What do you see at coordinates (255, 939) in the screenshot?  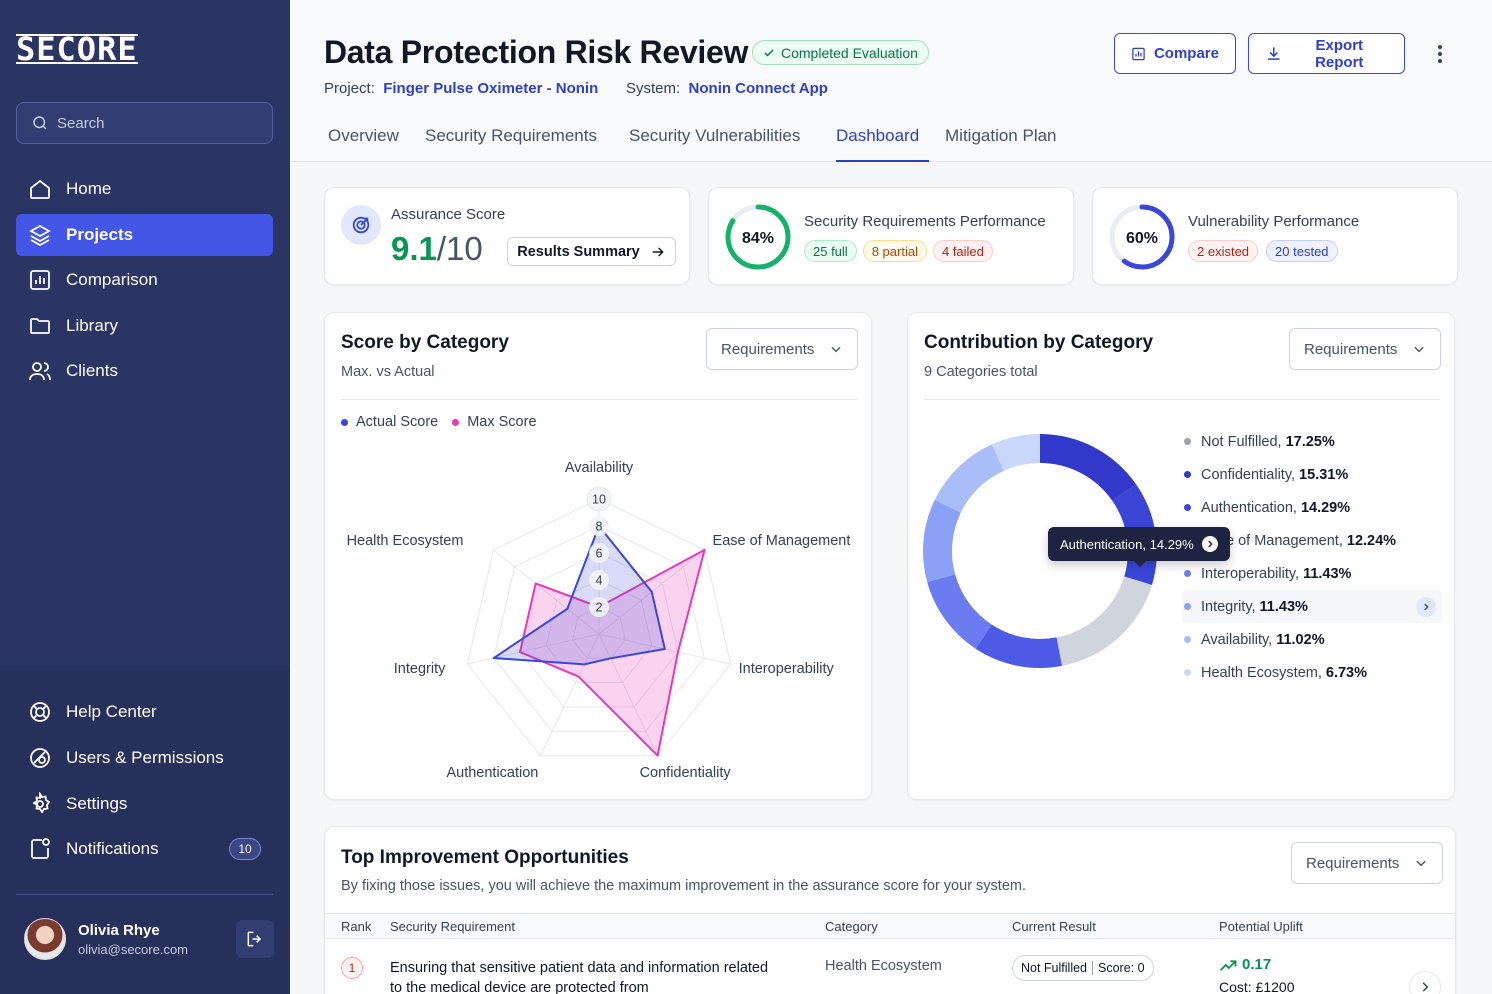 I see `logout-button` at bounding box center [255, 939].